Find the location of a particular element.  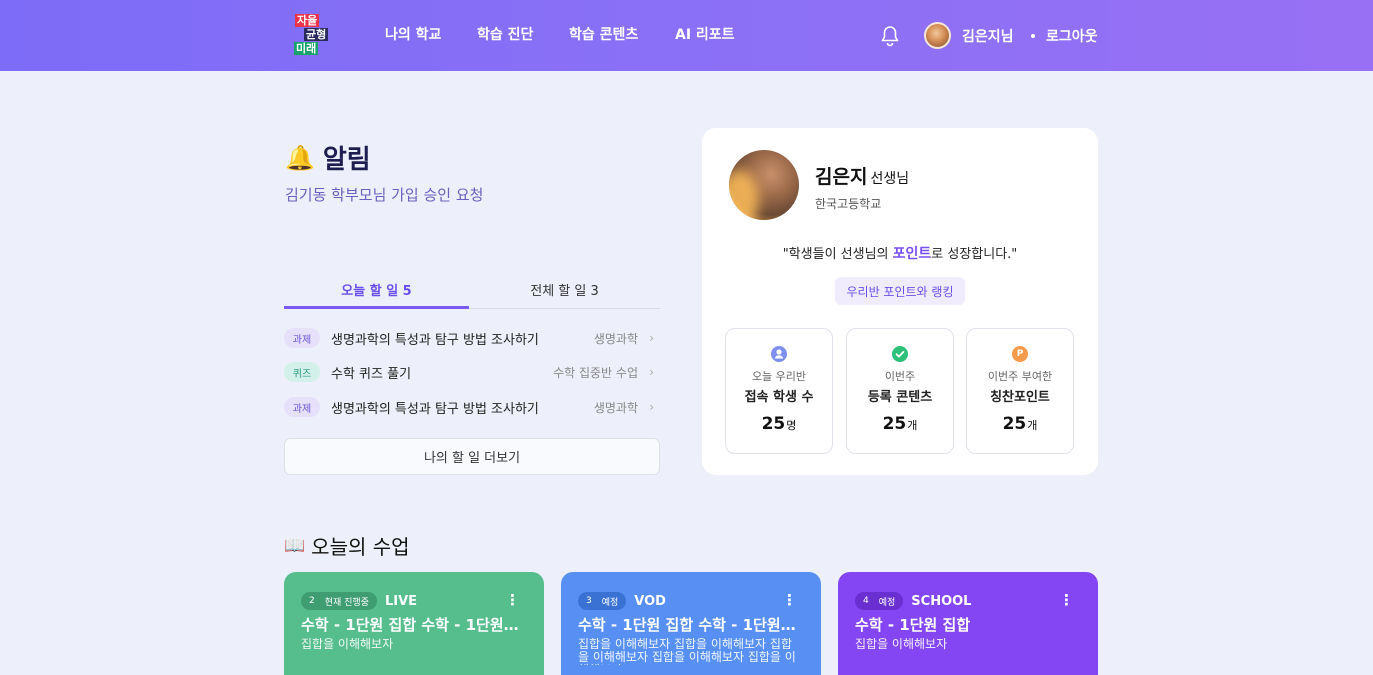

profile-avatar is located at coordinates (764, 185).